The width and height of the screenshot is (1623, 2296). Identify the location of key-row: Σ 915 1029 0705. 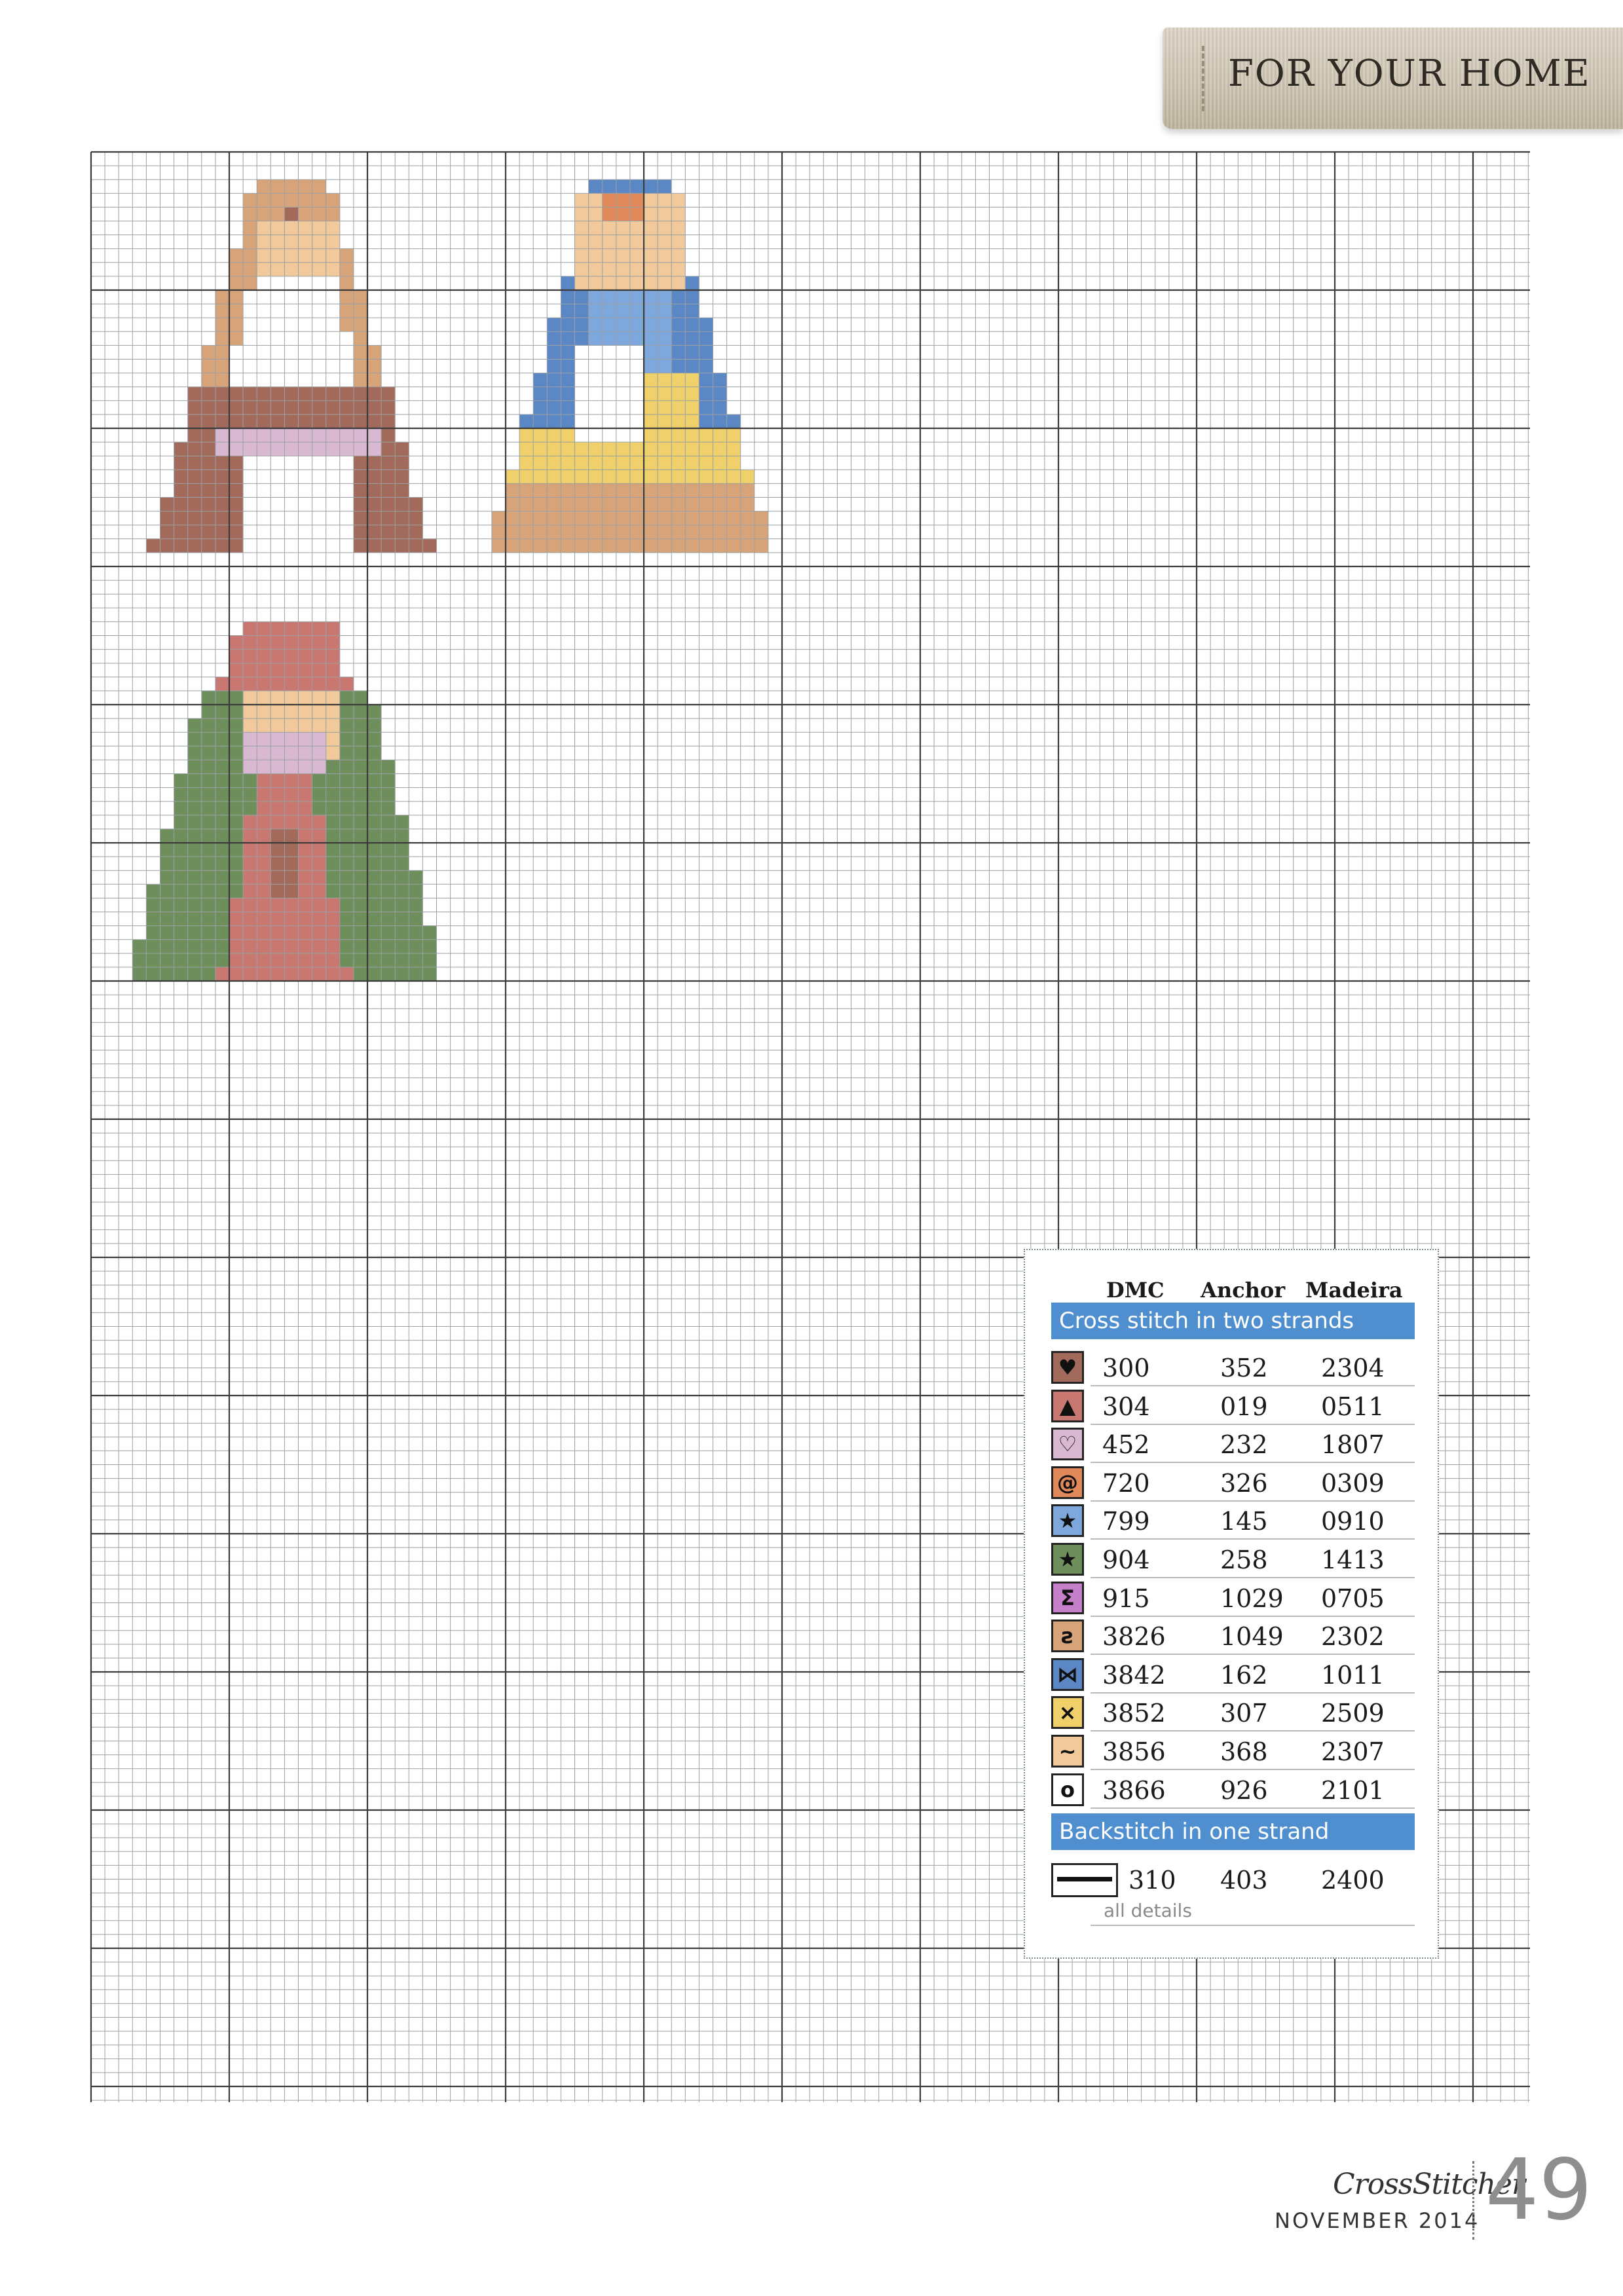
(1233, 1598).